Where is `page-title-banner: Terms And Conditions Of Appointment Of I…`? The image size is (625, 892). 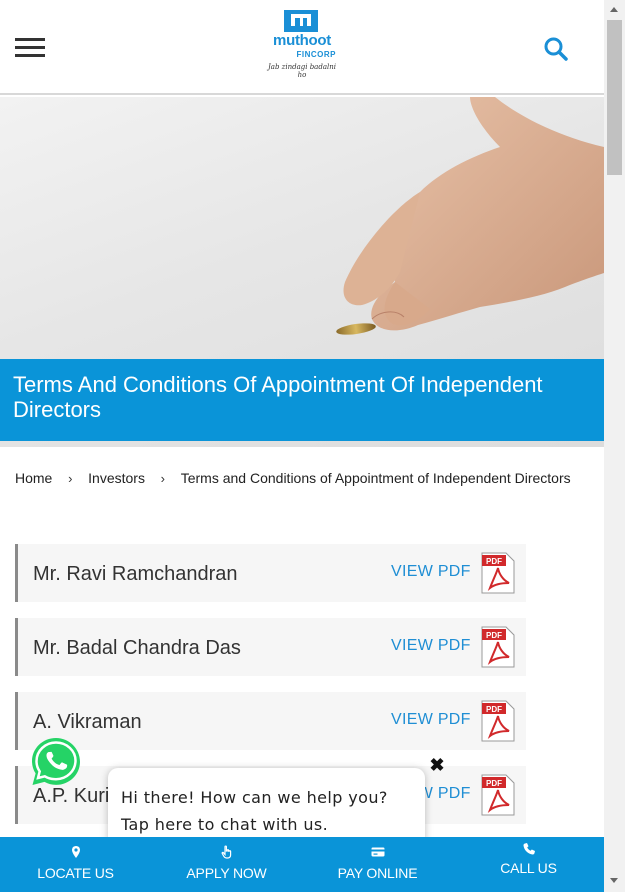 page-title-banner: Terms And Conditions Of Appointment Of I… is located at coordinates (302, 400).